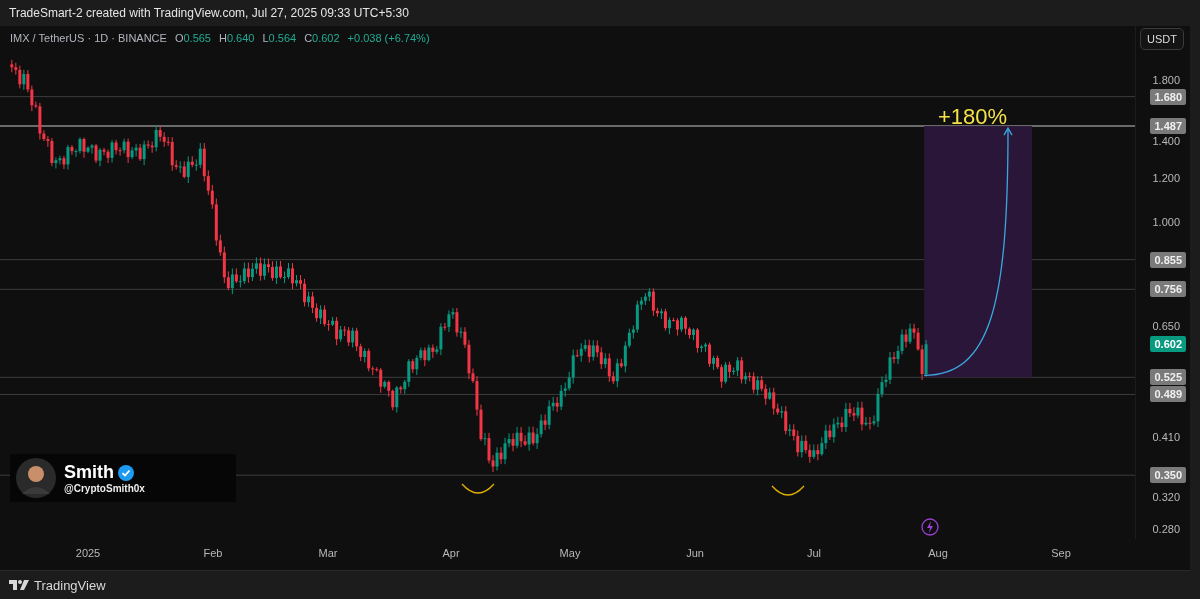 The height and width of the screenshot is (599, 1200). What do you see at coordinates (1166, 529) in the screenshot?
I see `price-tick: 0.280` at bounding box center [1166, 529].